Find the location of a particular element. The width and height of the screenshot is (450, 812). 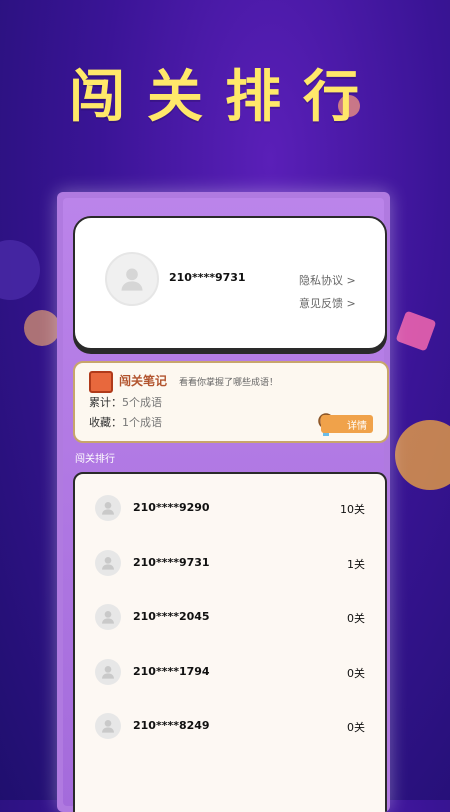

list-item: 210****9731 1关 is located at coordinates (230, 563).